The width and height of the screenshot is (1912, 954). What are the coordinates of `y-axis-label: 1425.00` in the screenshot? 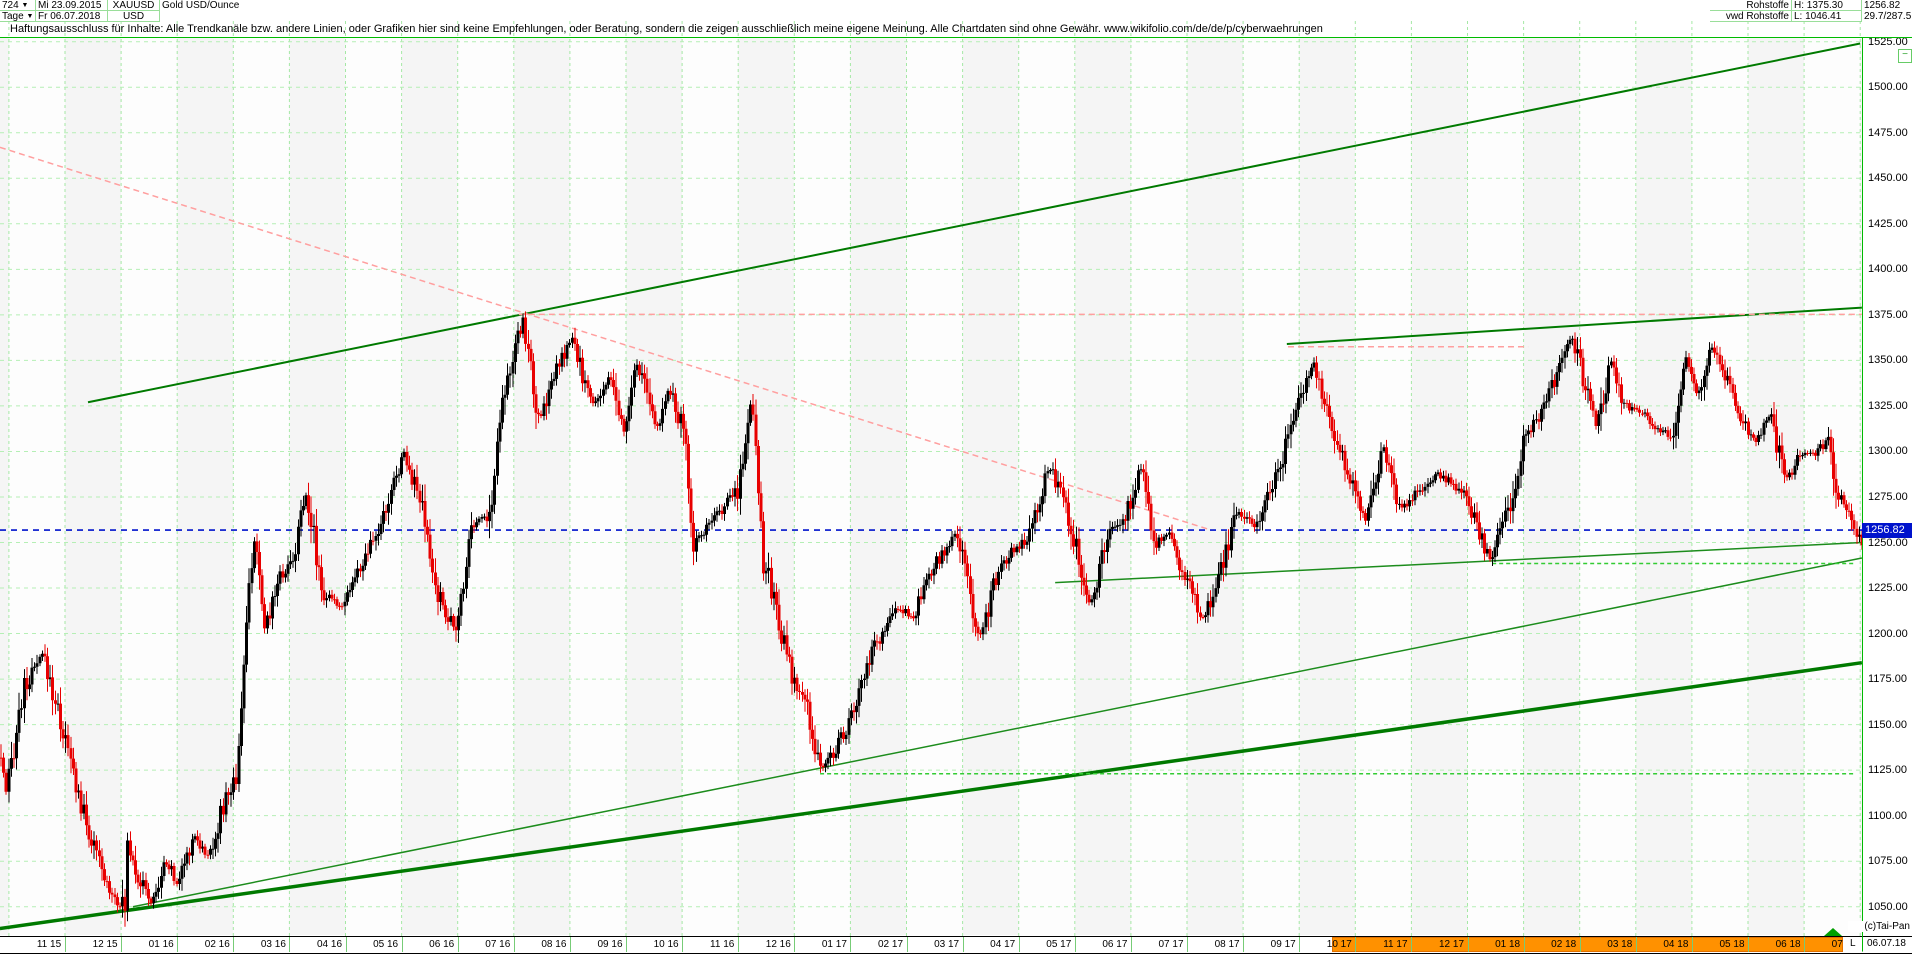 It's located at (1888, 223).